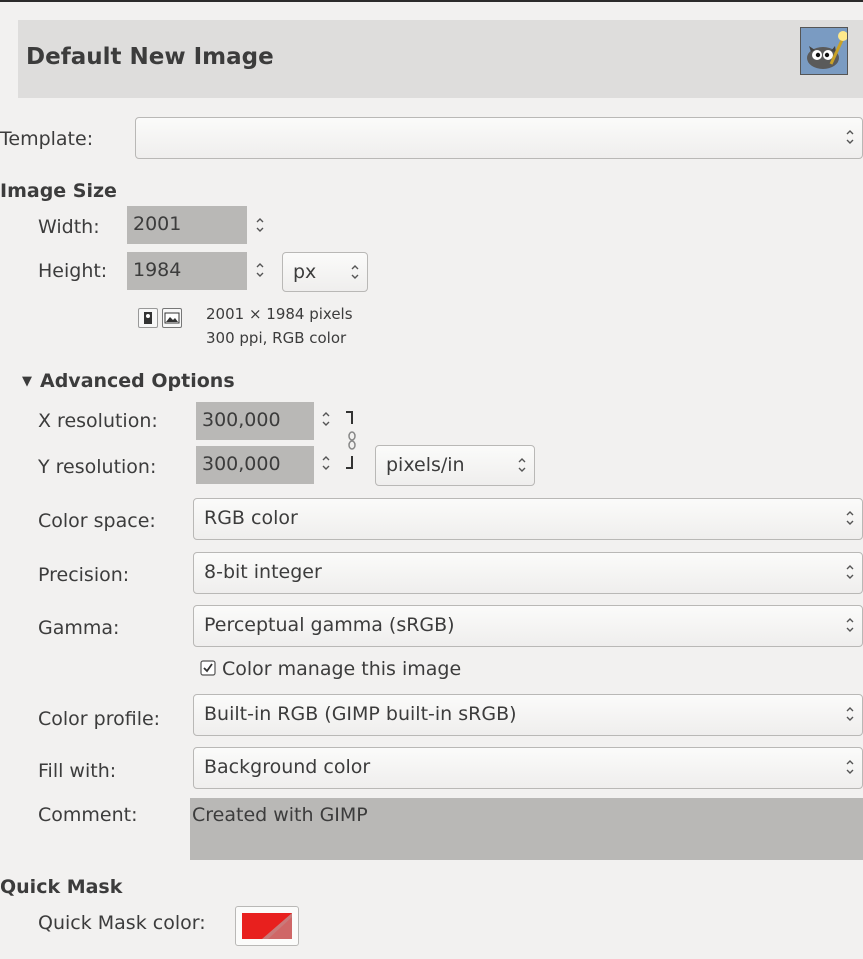  I want to click on comment-label: Comment:, so click(88, 815).